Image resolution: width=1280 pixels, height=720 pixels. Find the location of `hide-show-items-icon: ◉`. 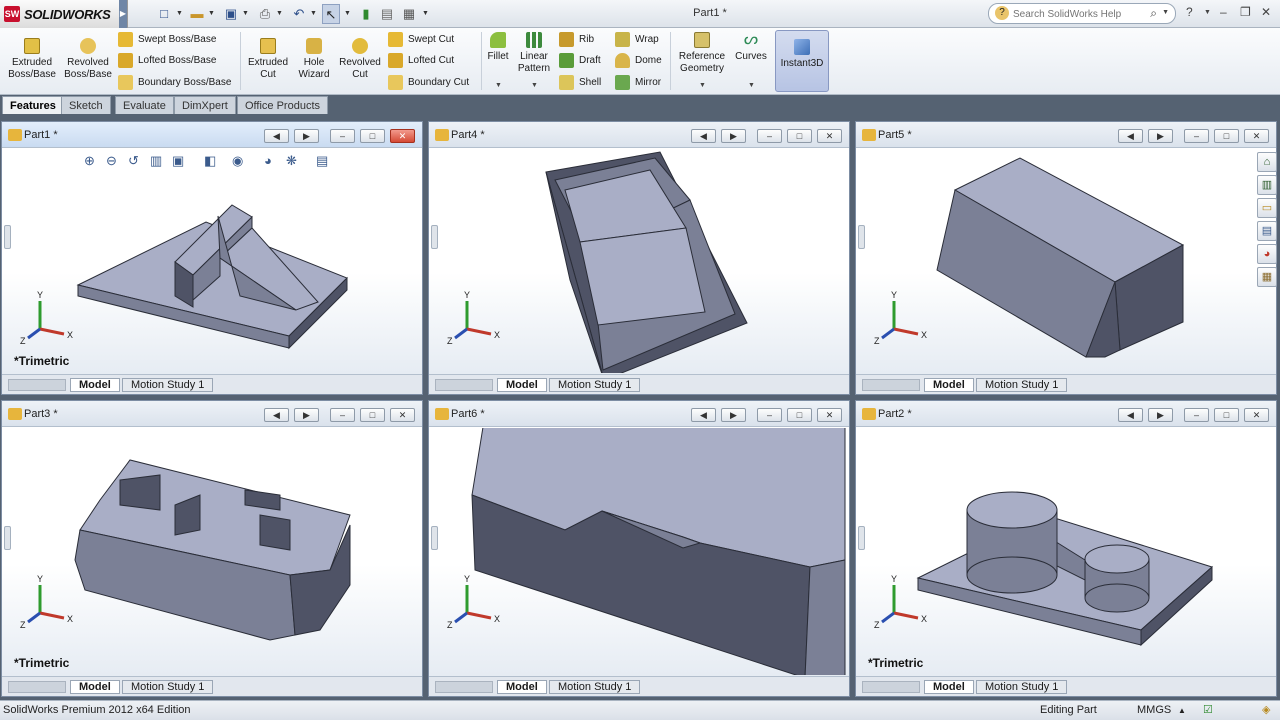

hide-show-items-icon: ◉ is located at coordinates (237, 161).